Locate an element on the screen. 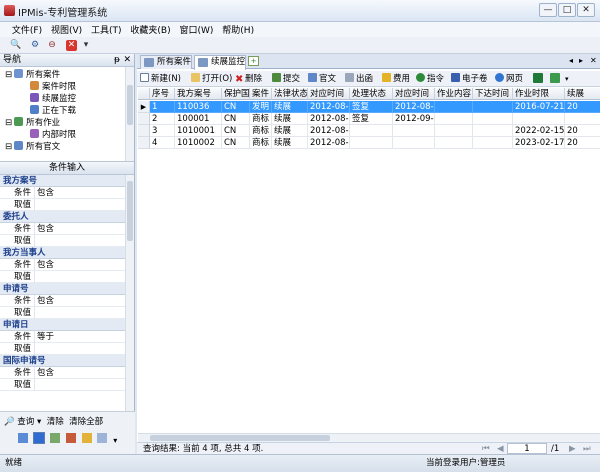 The width and height of the screenshot is (600, 472). table-cell: 2016-07-21 is located at coordinates (539, 107).